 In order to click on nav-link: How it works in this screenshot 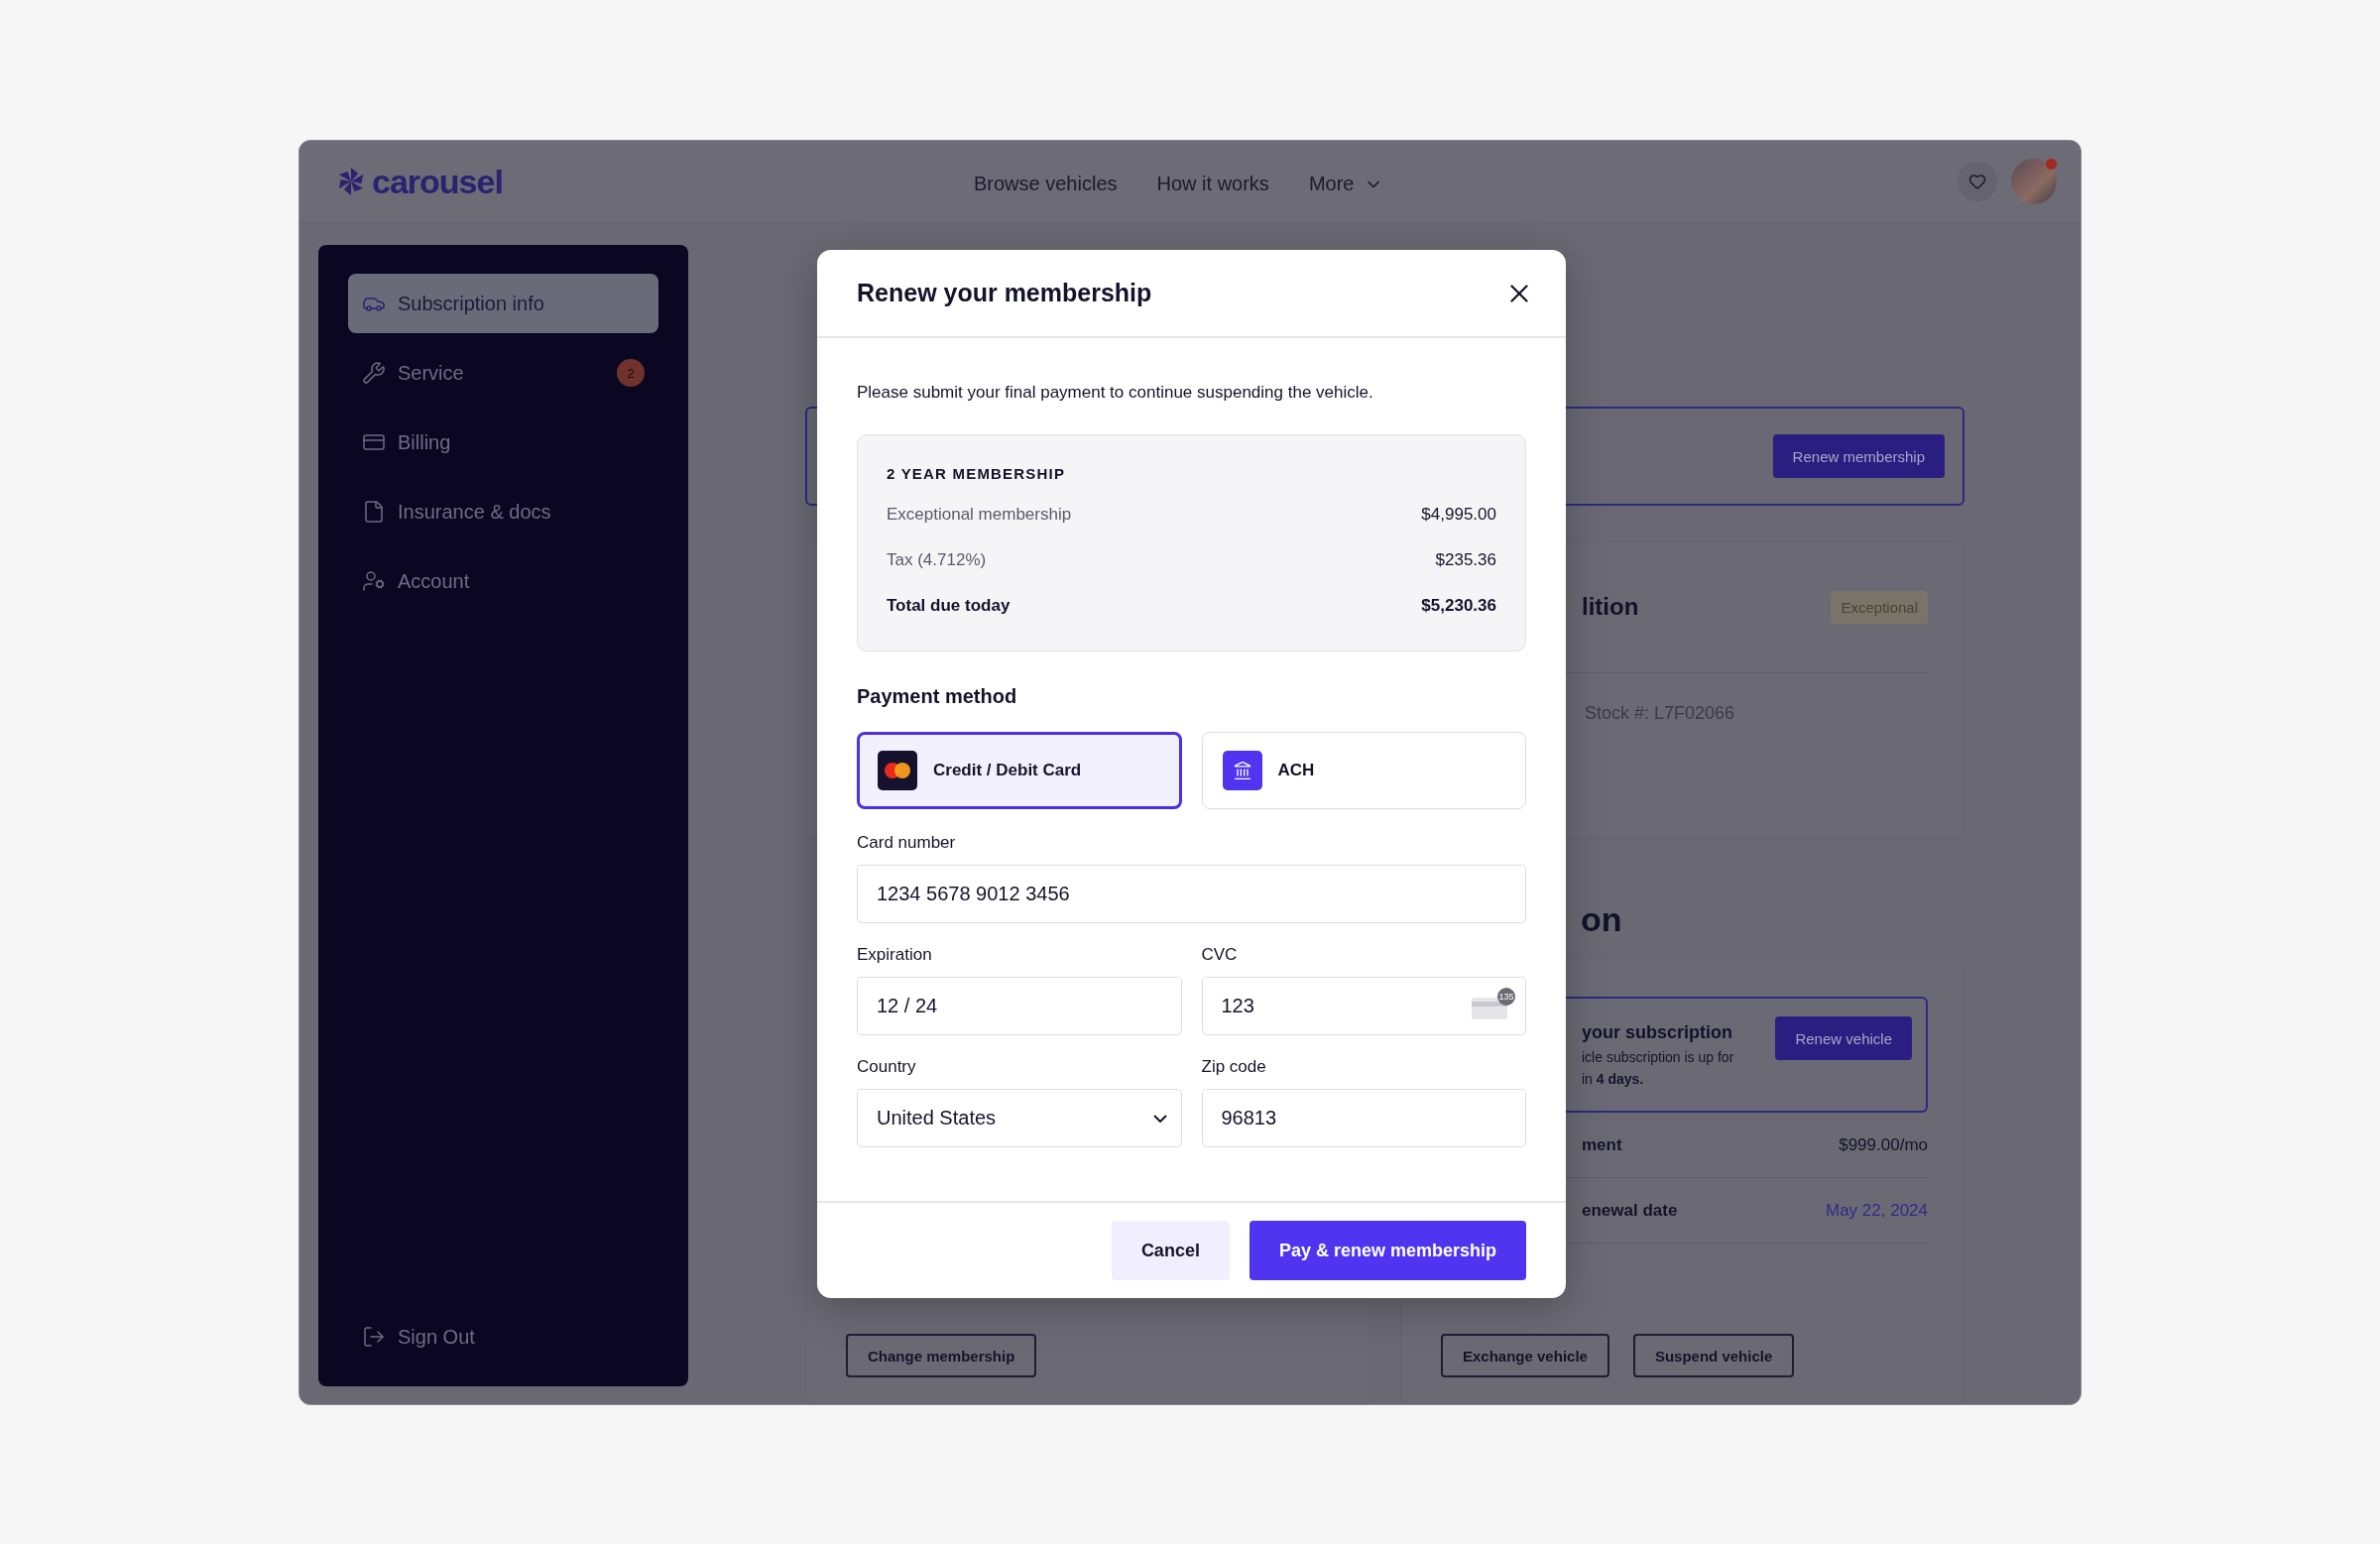, I will do `click(1212, 184)`.